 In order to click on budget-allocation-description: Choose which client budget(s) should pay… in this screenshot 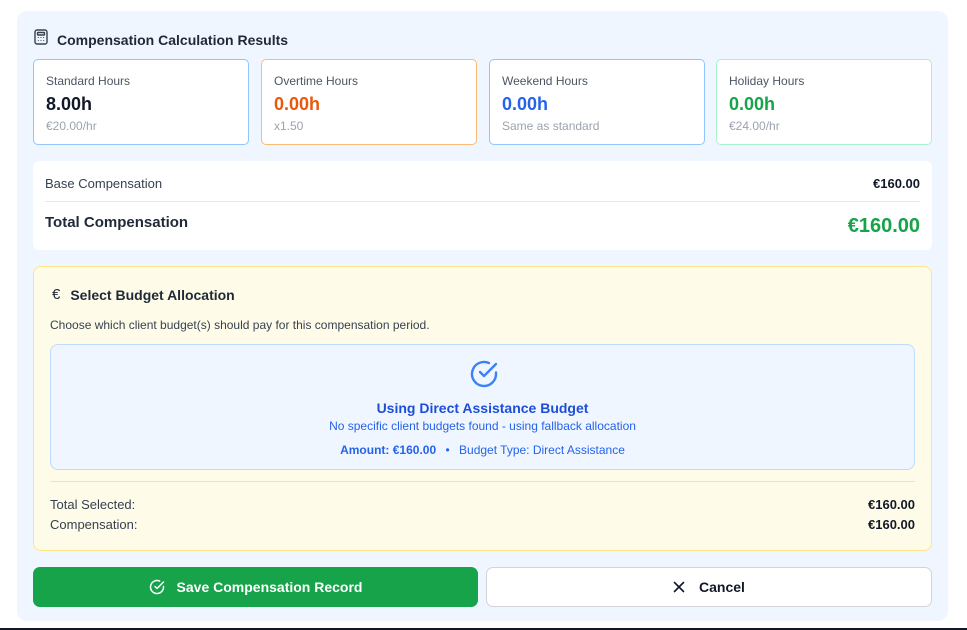, I will do `click(240, 325)`.